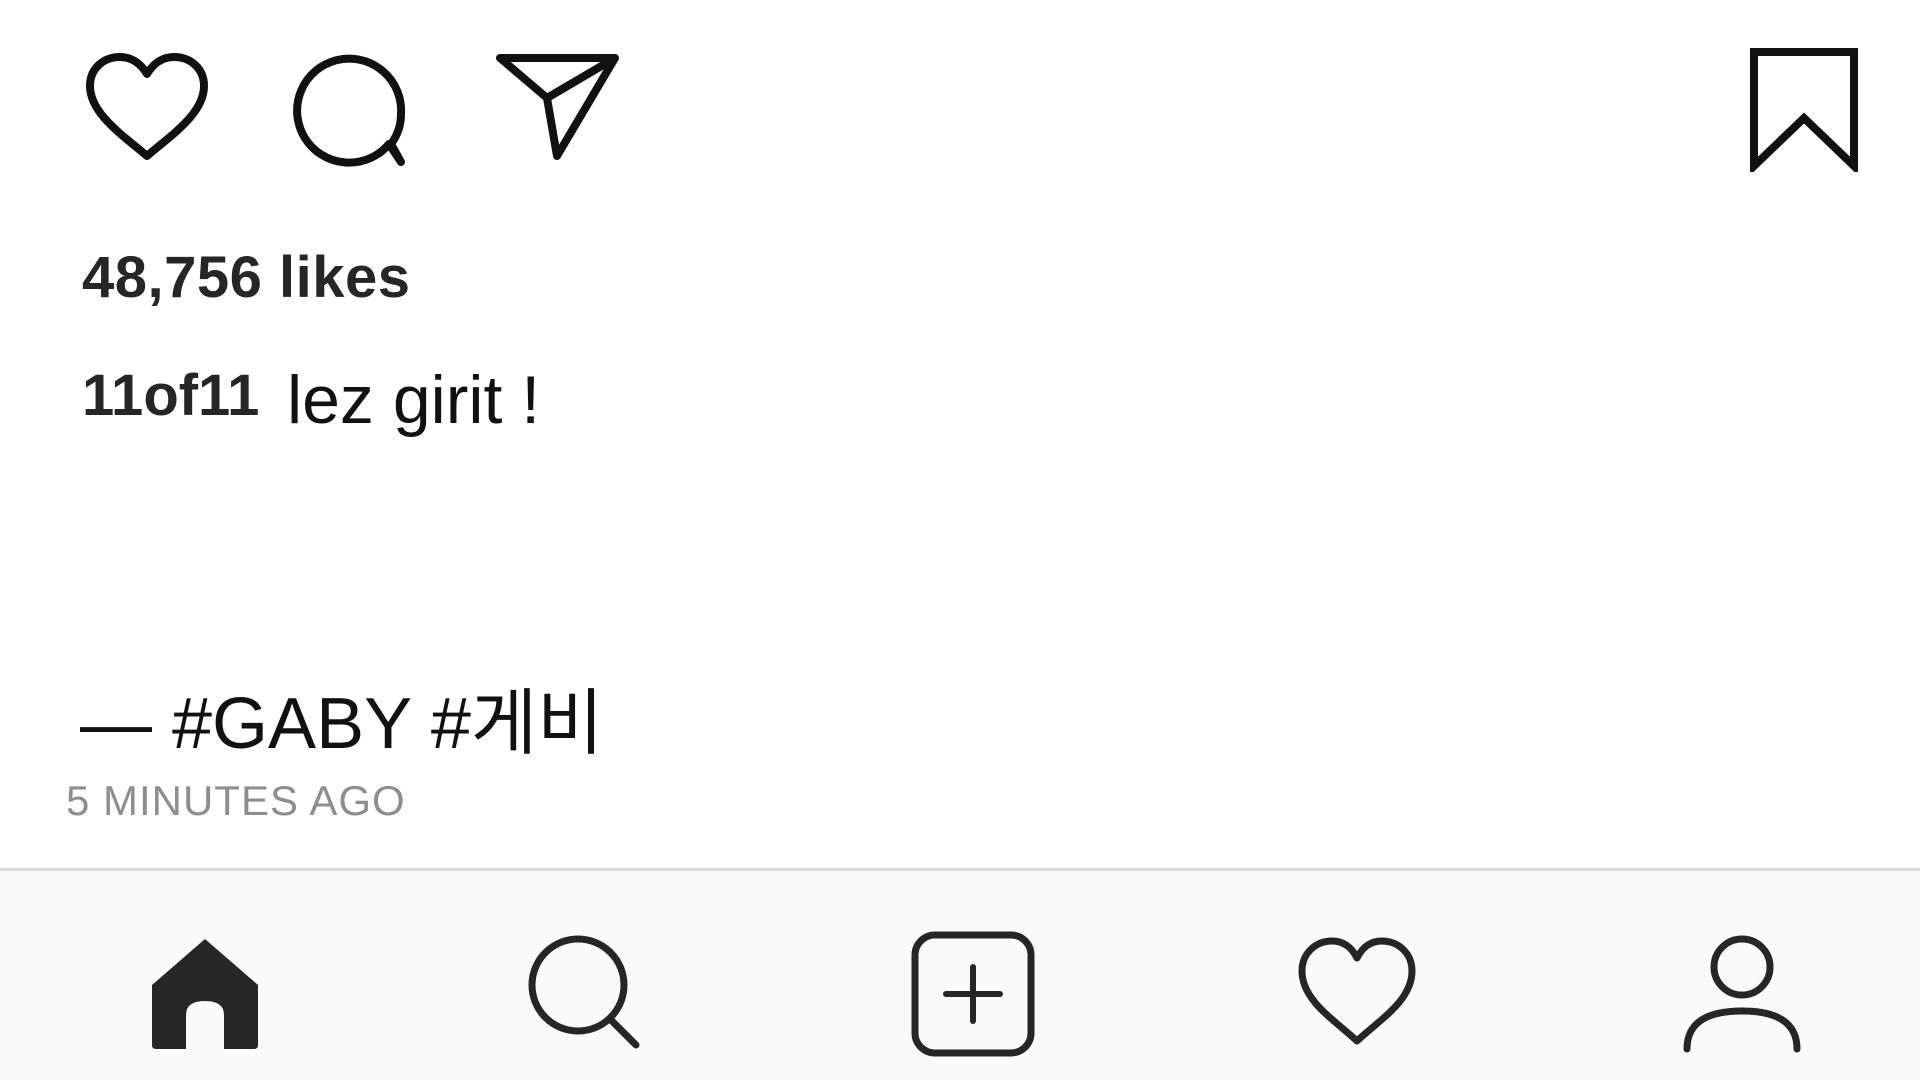  I want to click on search-icon, so click(584, 992).